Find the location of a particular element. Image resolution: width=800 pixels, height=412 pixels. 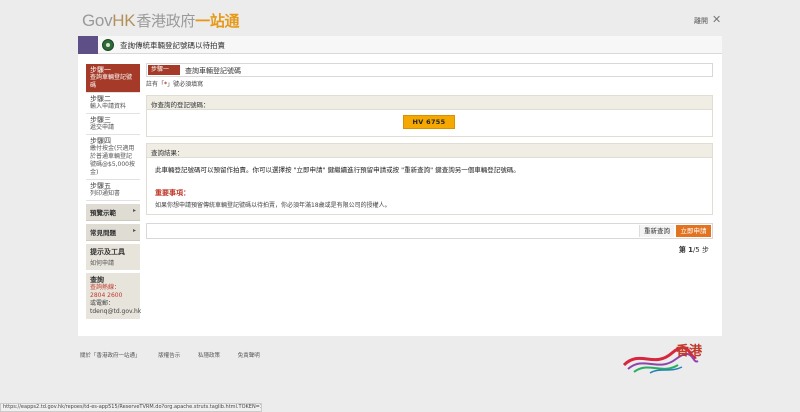

step-title: 查詢車輛登記號碼 is located at coordinates (213, 71).